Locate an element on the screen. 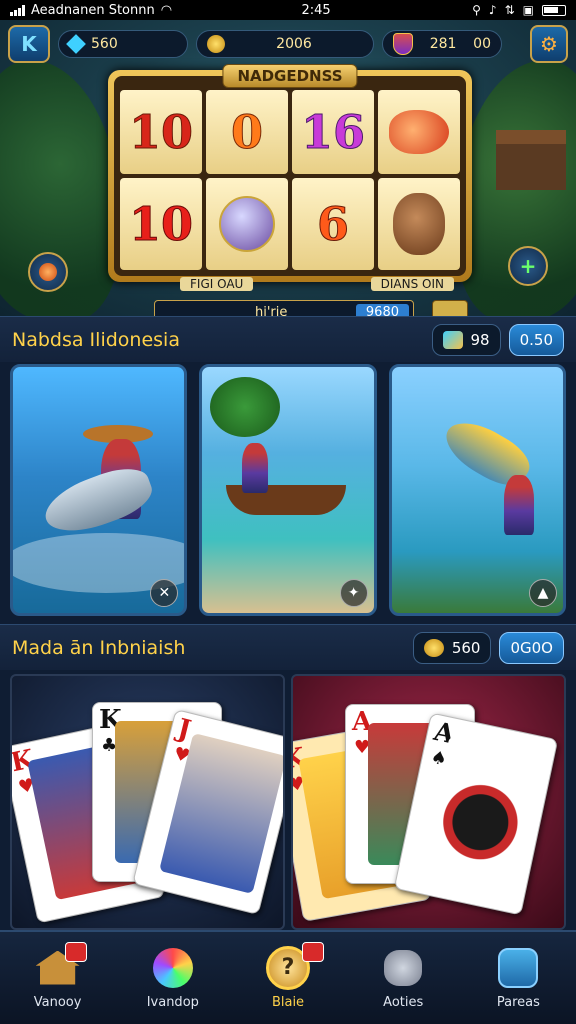  cards-section-header: Mada ān Inbniaish 560 0G0O is located at coordinates (288, 647).